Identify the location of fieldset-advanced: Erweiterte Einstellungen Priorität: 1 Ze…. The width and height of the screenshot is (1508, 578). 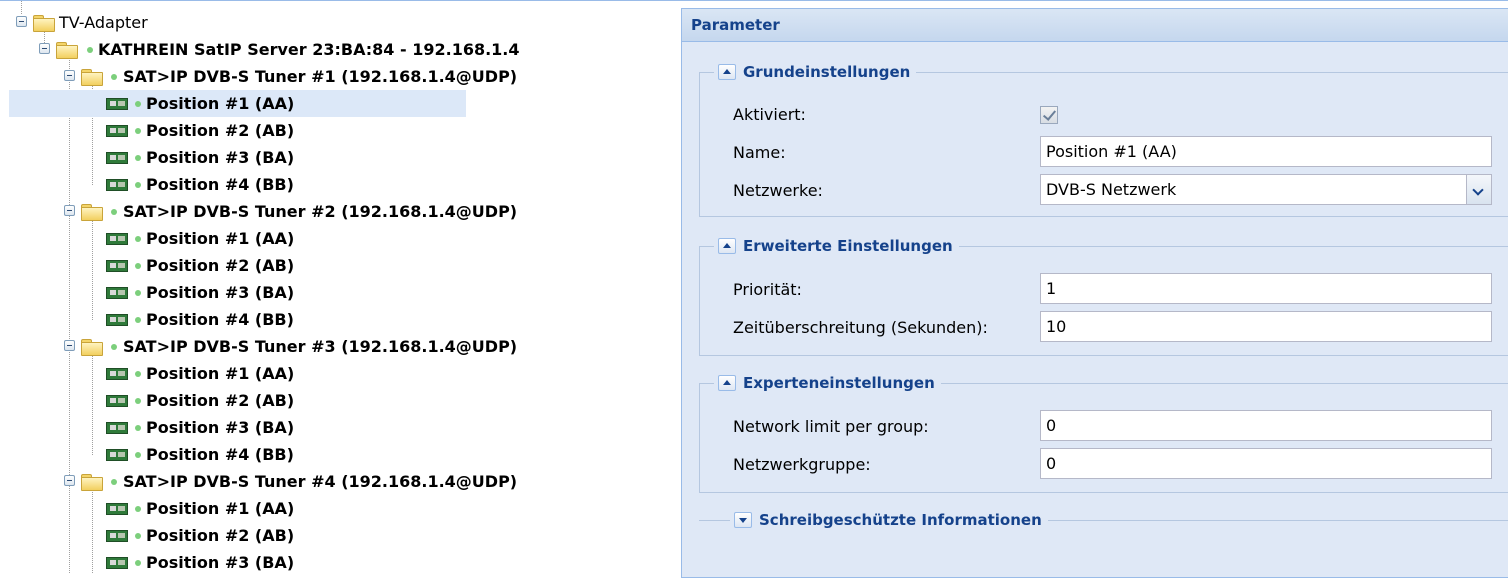
(1103, 295).